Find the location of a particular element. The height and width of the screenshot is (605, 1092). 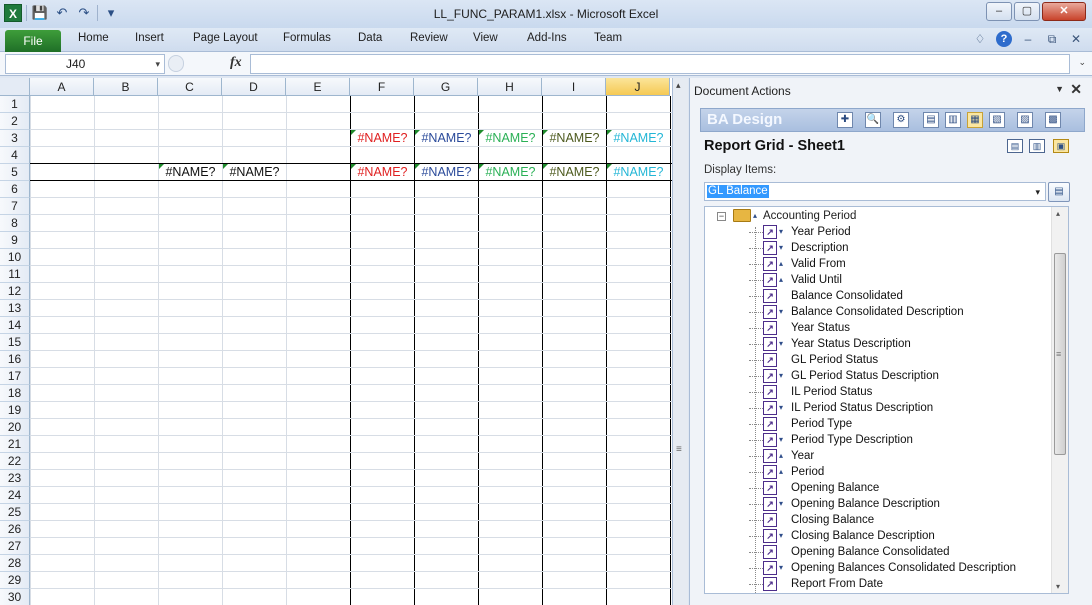

tab-formulas: Formulas is located at coordinates (307, 38).